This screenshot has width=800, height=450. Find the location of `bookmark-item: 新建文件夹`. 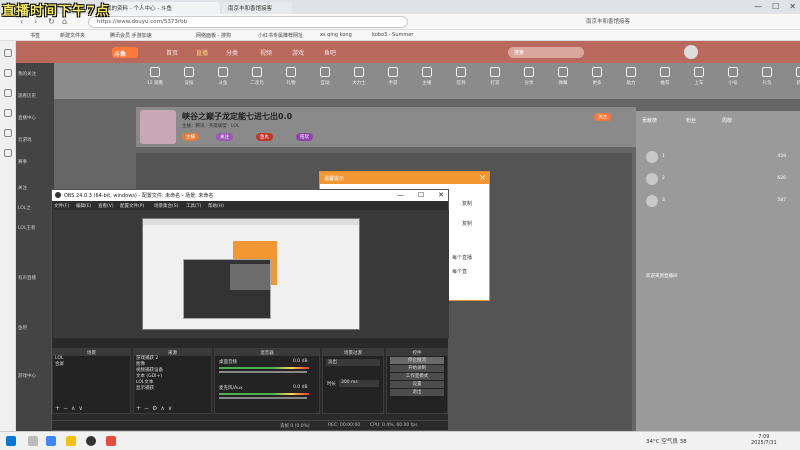

bookmark-item: 新建文件夹 is located at coordinates (72, 35).